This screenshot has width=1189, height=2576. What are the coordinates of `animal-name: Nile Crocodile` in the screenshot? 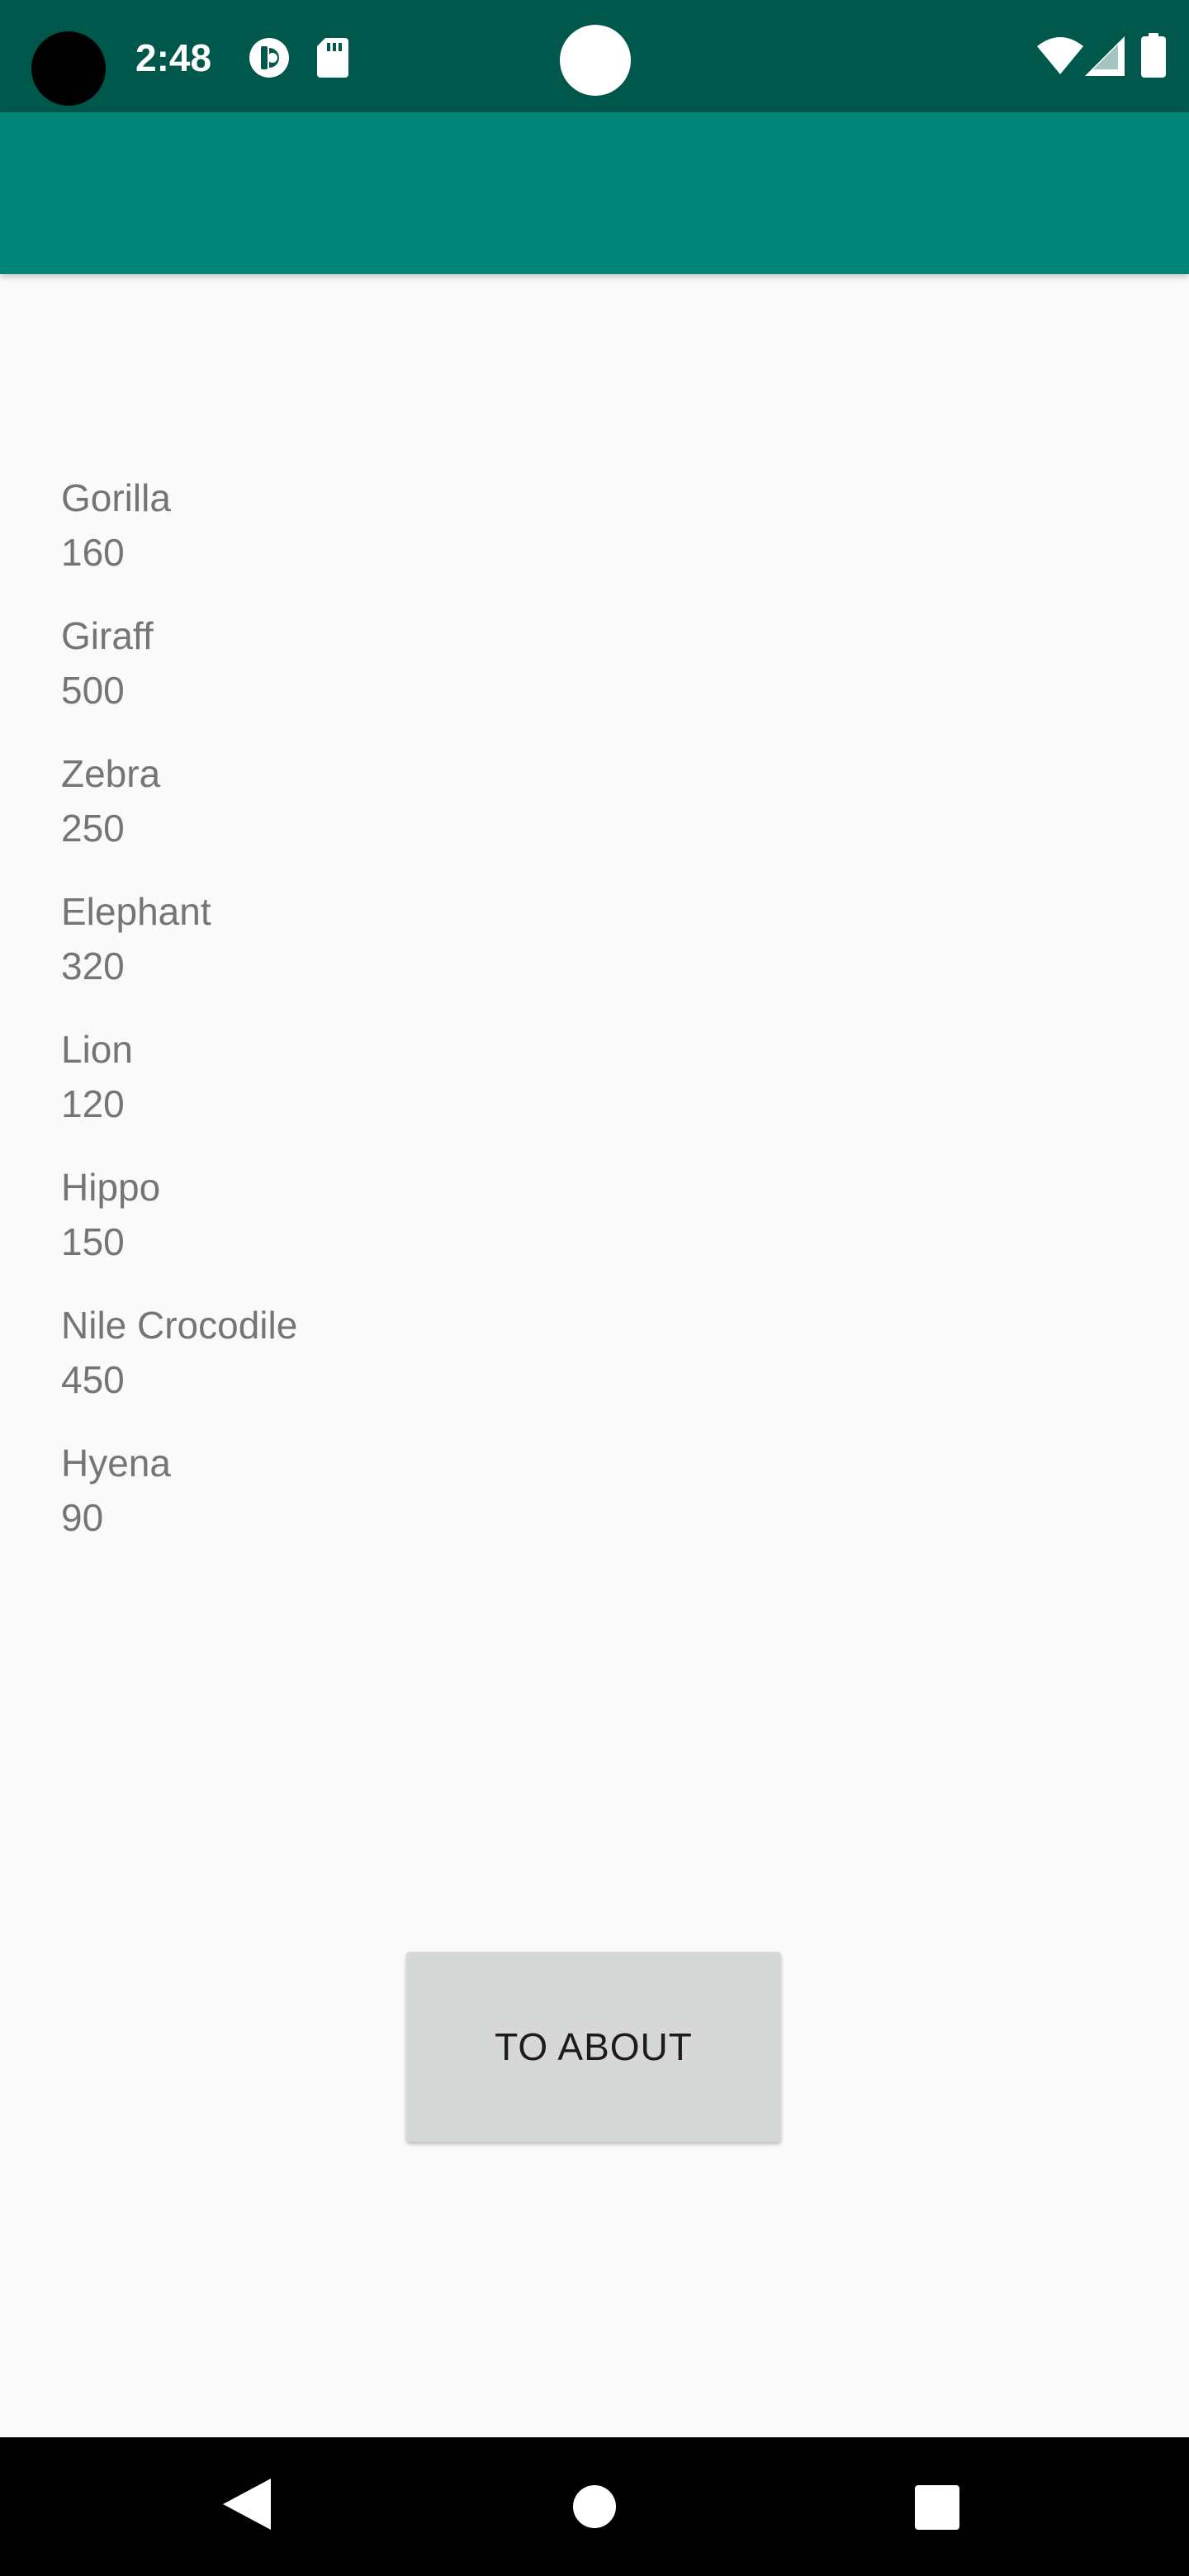 It's located at (179, 1325).